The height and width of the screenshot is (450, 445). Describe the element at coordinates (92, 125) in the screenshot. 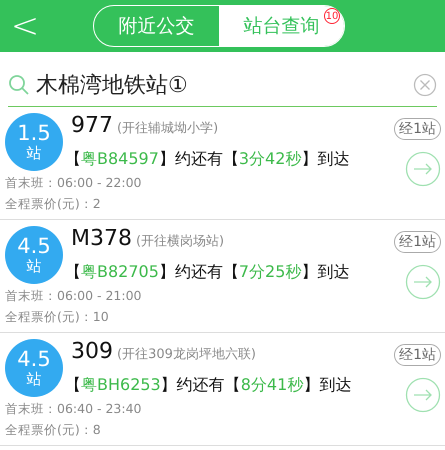

I see `route-name: 977` at that location.